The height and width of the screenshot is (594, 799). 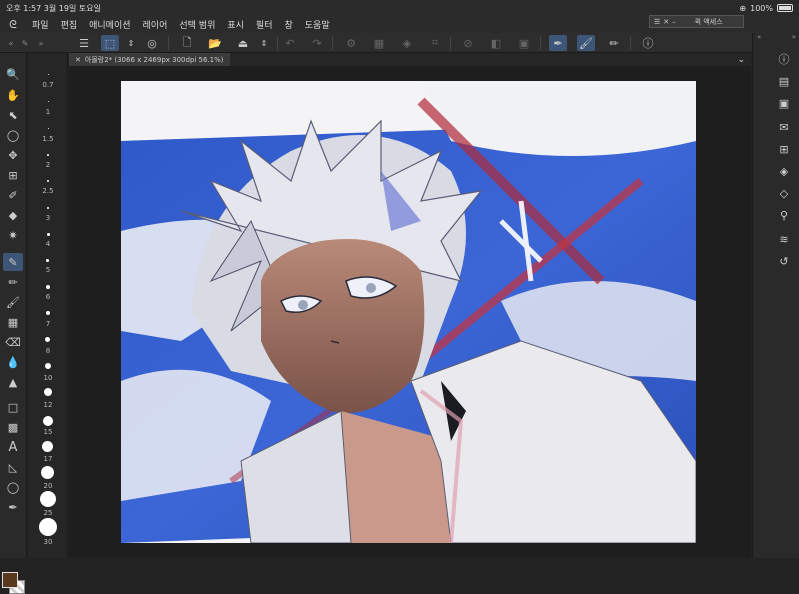 I want to click on battery-icon, so click(x=785, y=8).